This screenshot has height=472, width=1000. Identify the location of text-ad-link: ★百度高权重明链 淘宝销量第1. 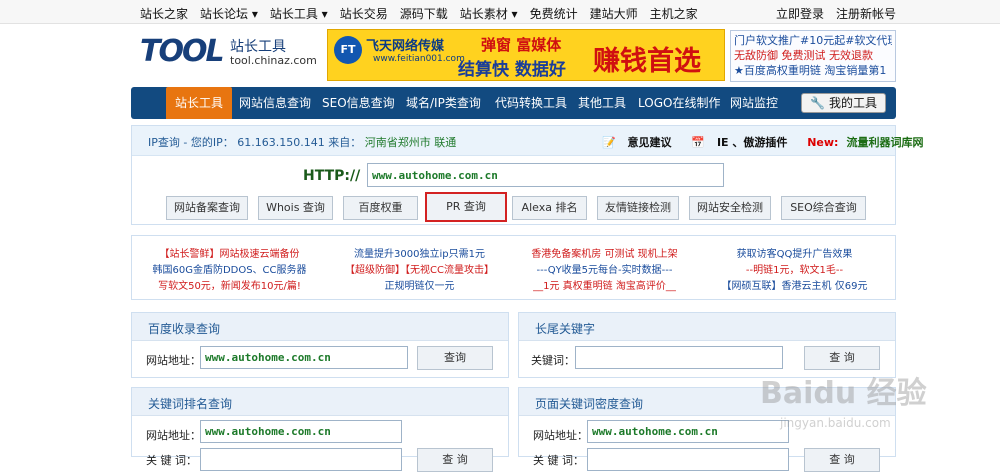
(813, 70).